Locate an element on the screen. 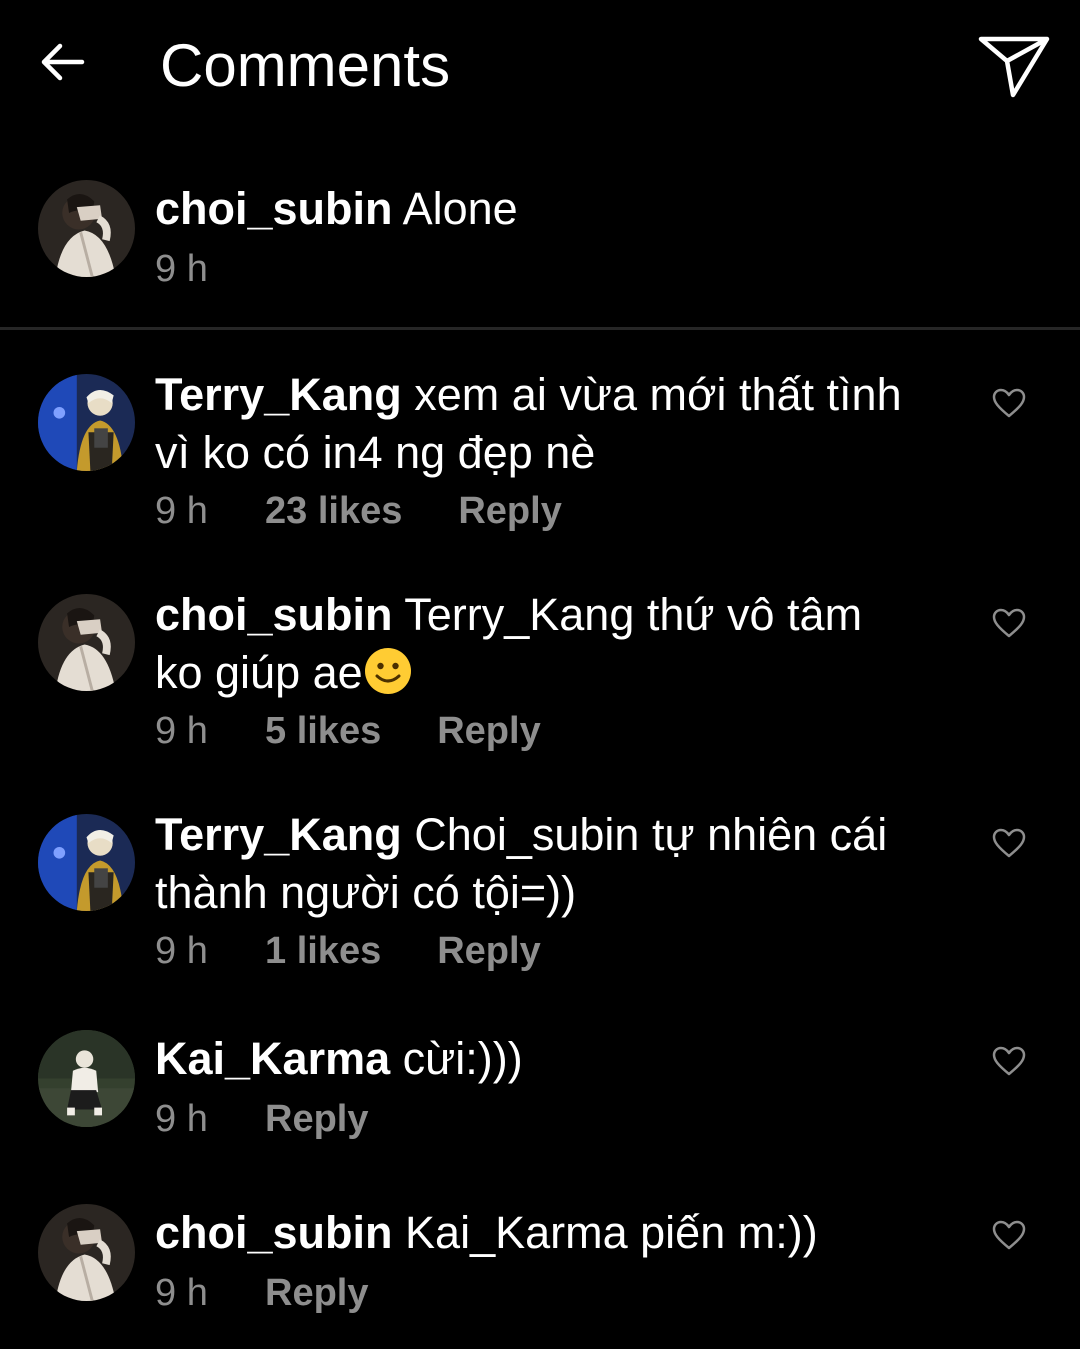 This screenshot has height=1349, width=1080. comment-body: cừi:))) is located at coordinates (462, 1058).